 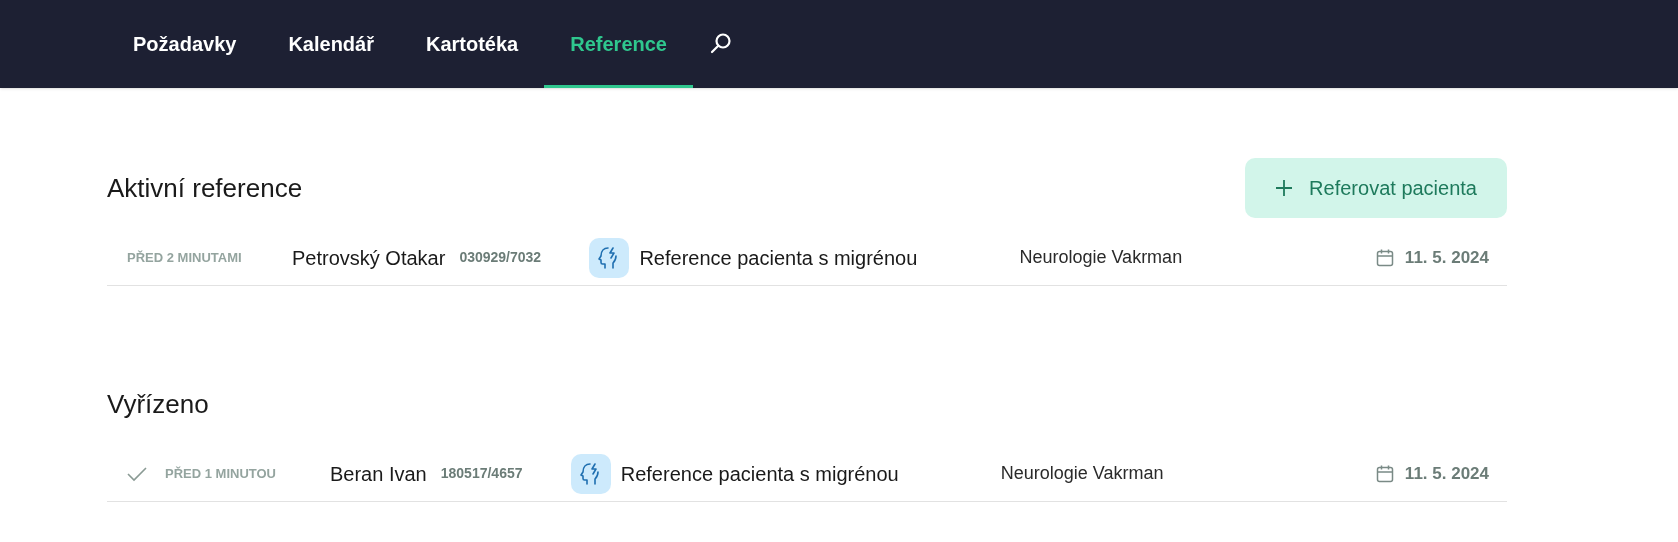 I want to click on section-heading: Aktivní reference, so click(x=205, y=188).